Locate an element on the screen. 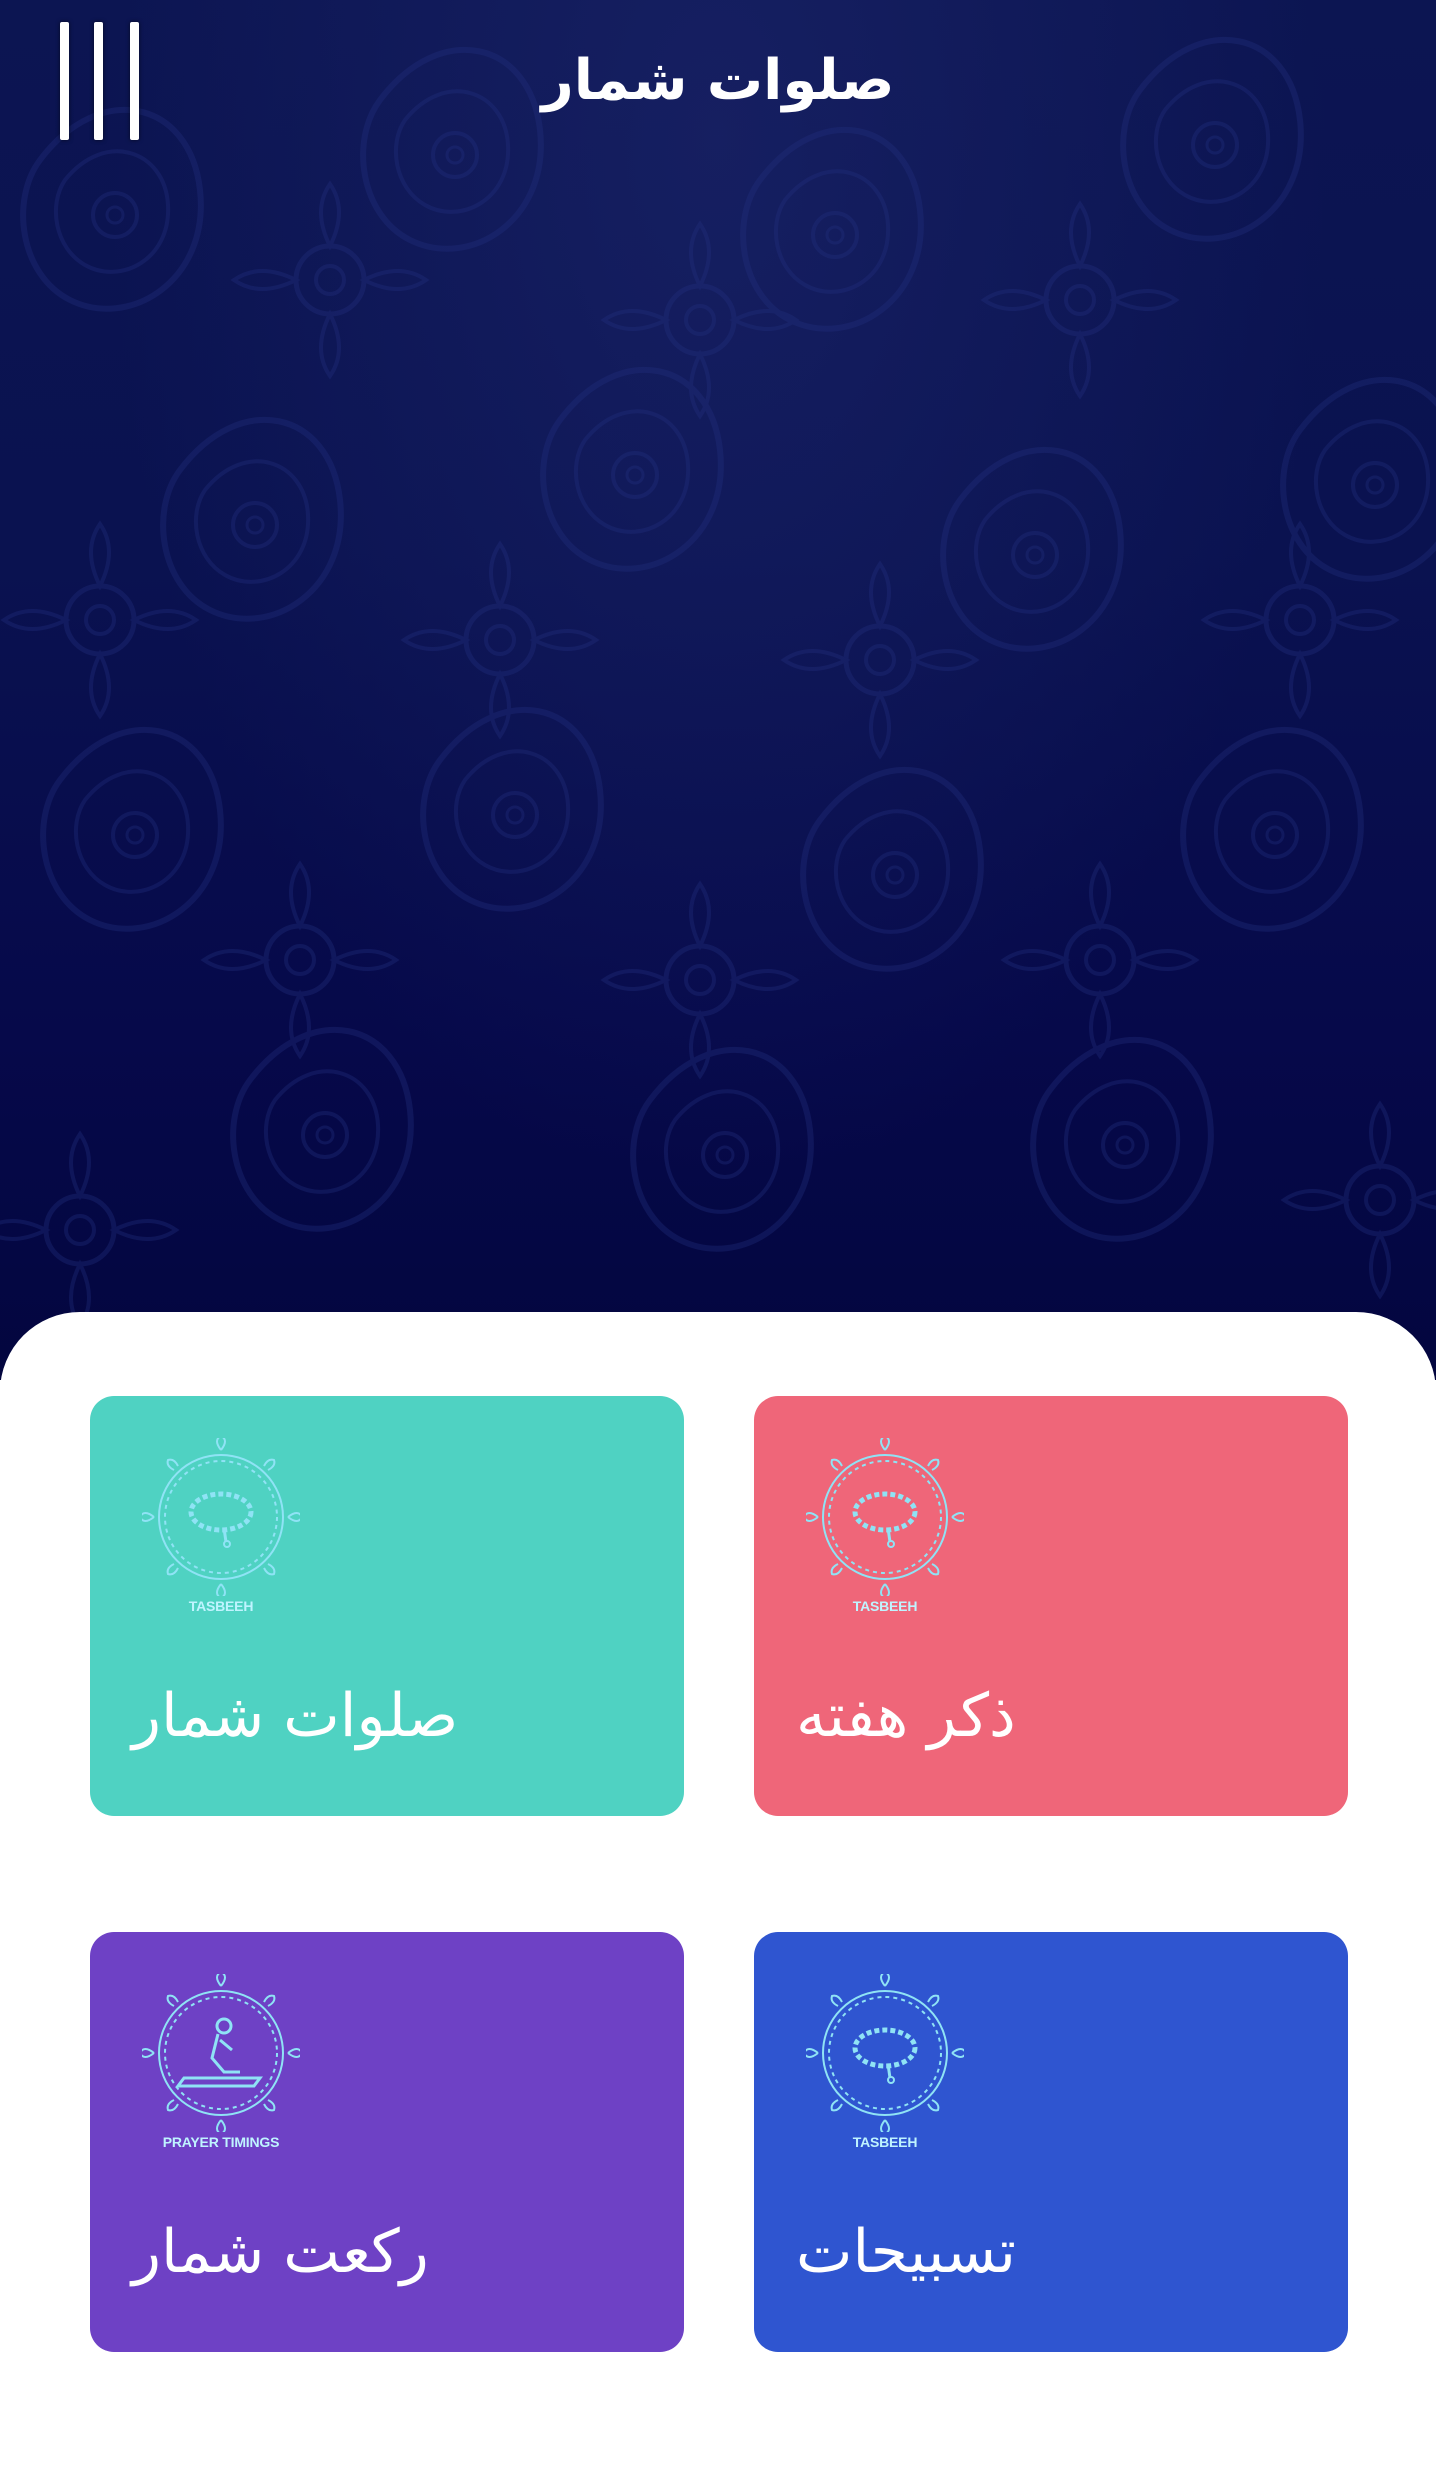  card-label: رکعت شمار is located at coordinates (280, 2252).